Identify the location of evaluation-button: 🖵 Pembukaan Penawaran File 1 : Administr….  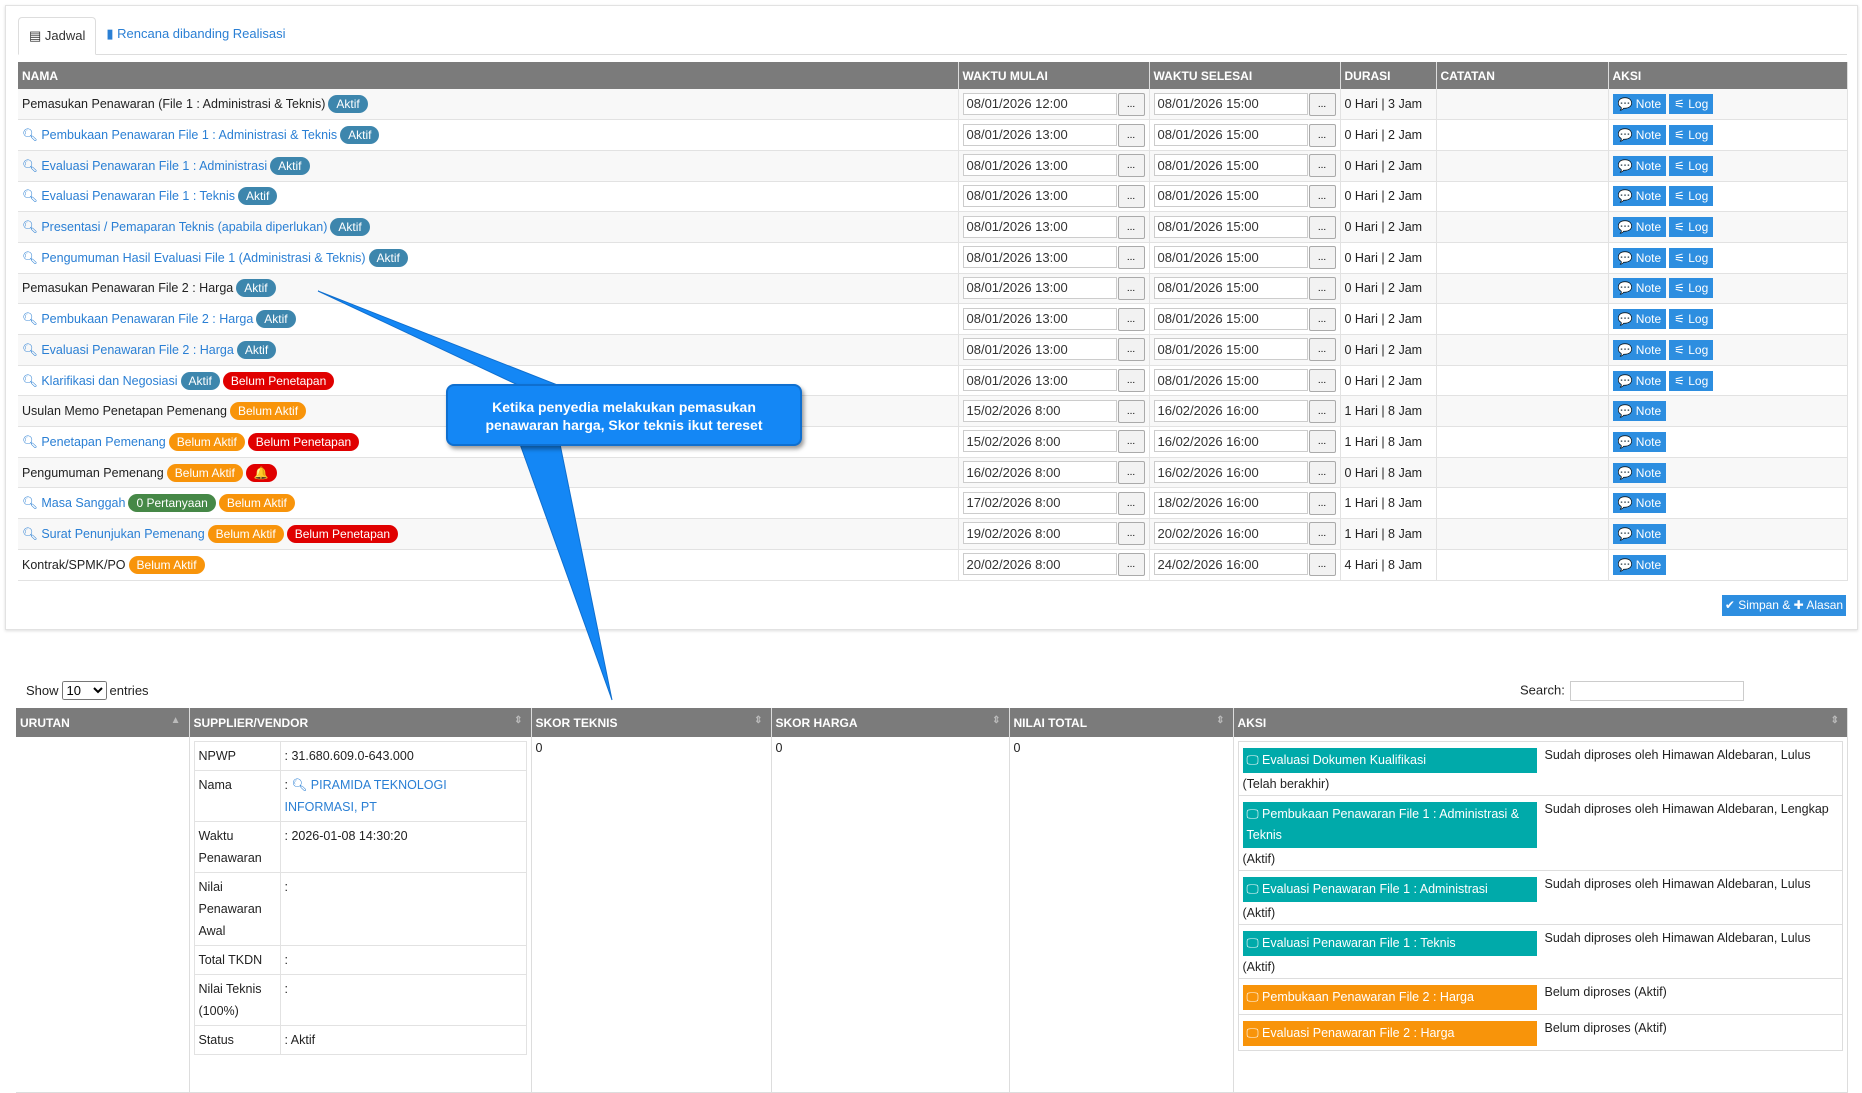
(1389, 825).